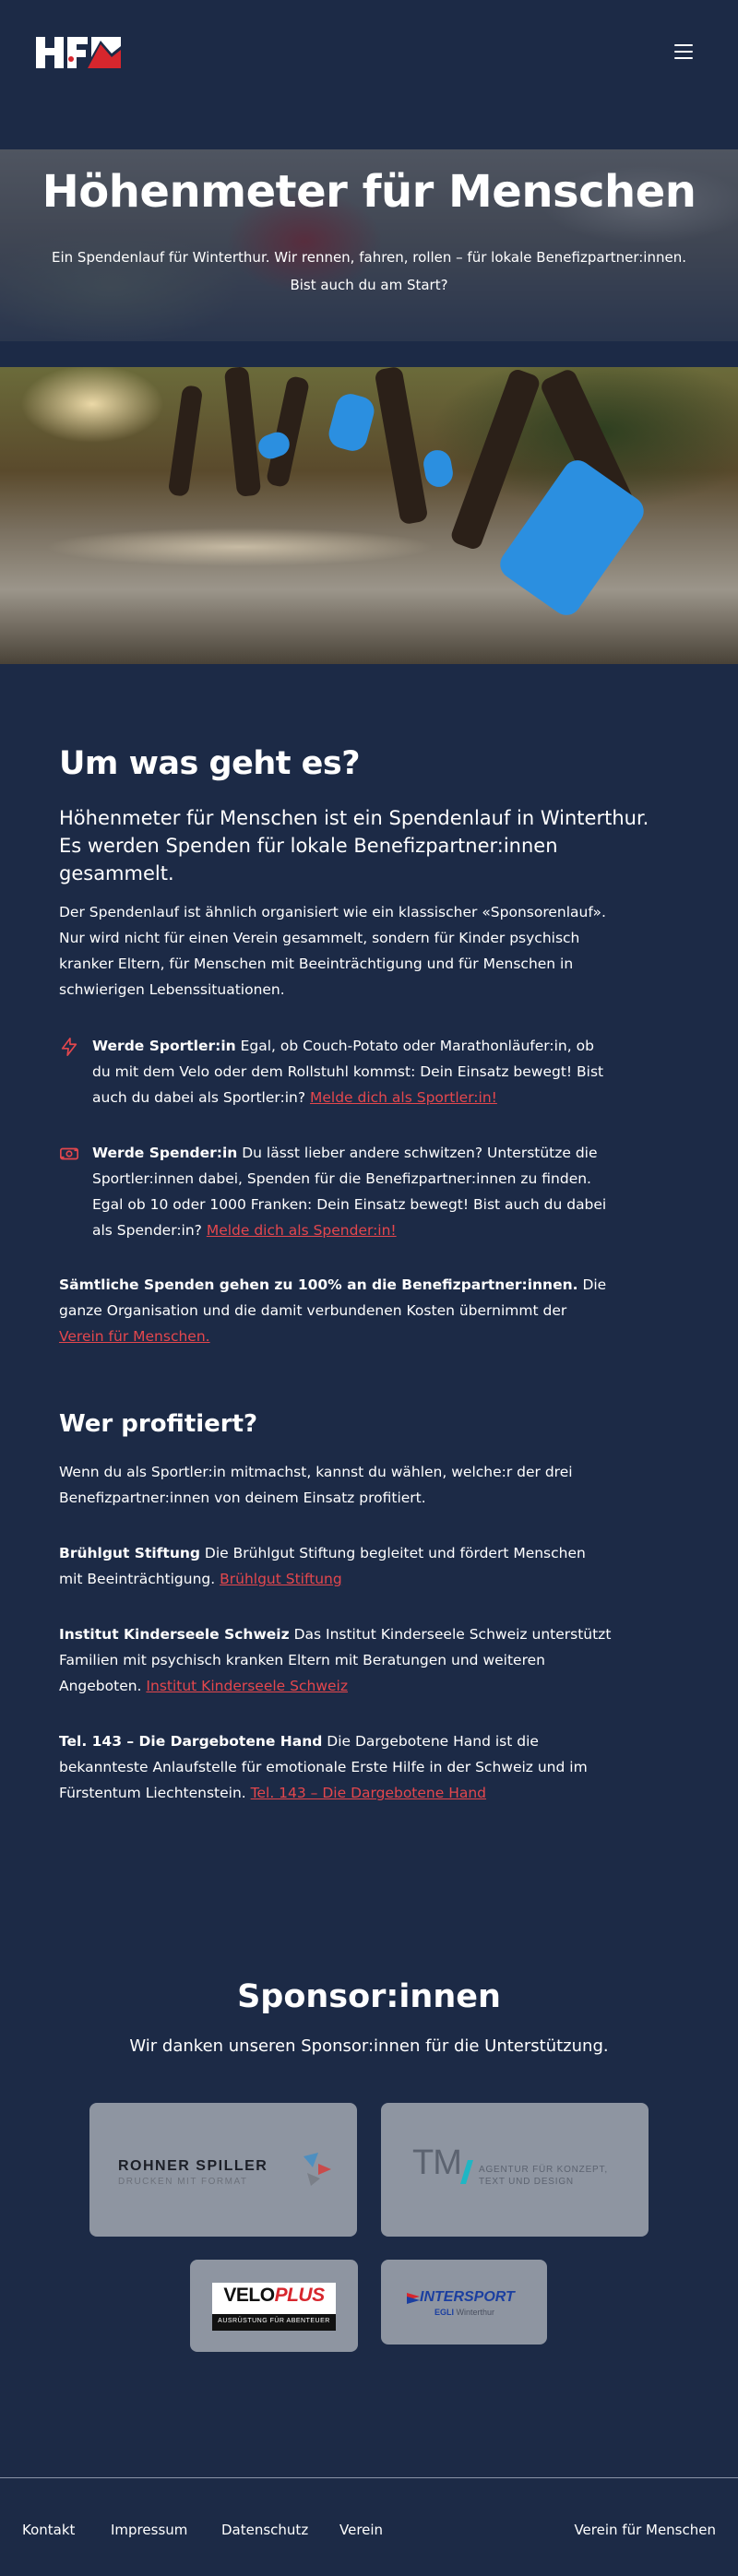 This screenshot has width=738, height=2576. What do you see at coordinates (165, 1153) in the screenshot?
I see `feature-donor-title: Werde Spender:in` at bounding box center [165, 1153].